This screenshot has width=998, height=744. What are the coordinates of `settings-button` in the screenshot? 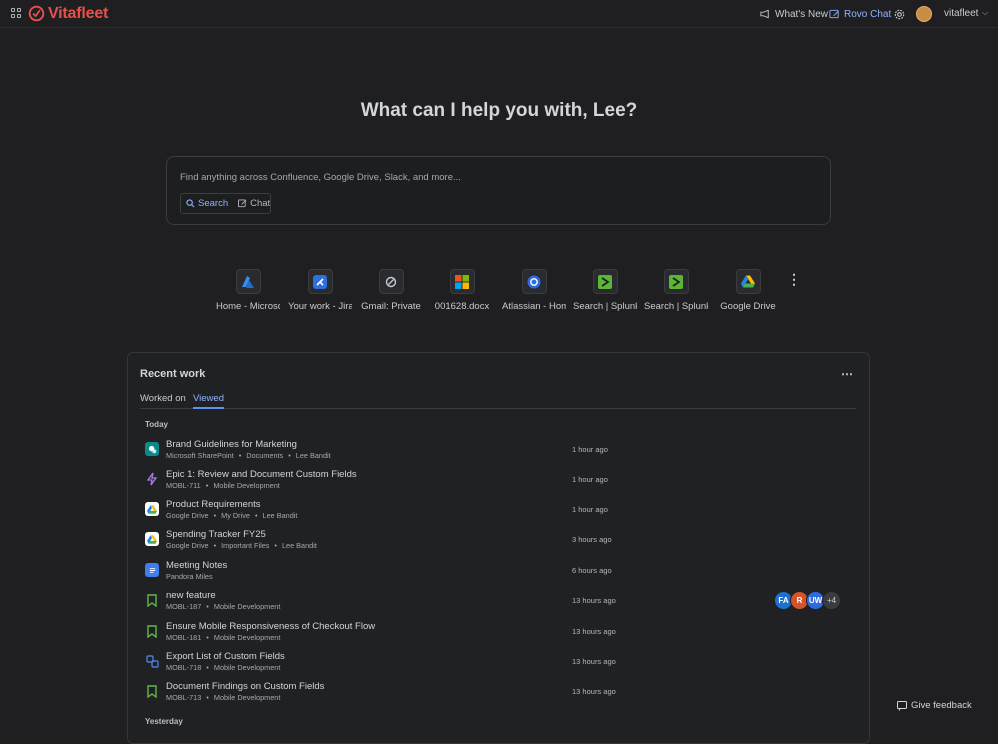 It's located at (899, 14).